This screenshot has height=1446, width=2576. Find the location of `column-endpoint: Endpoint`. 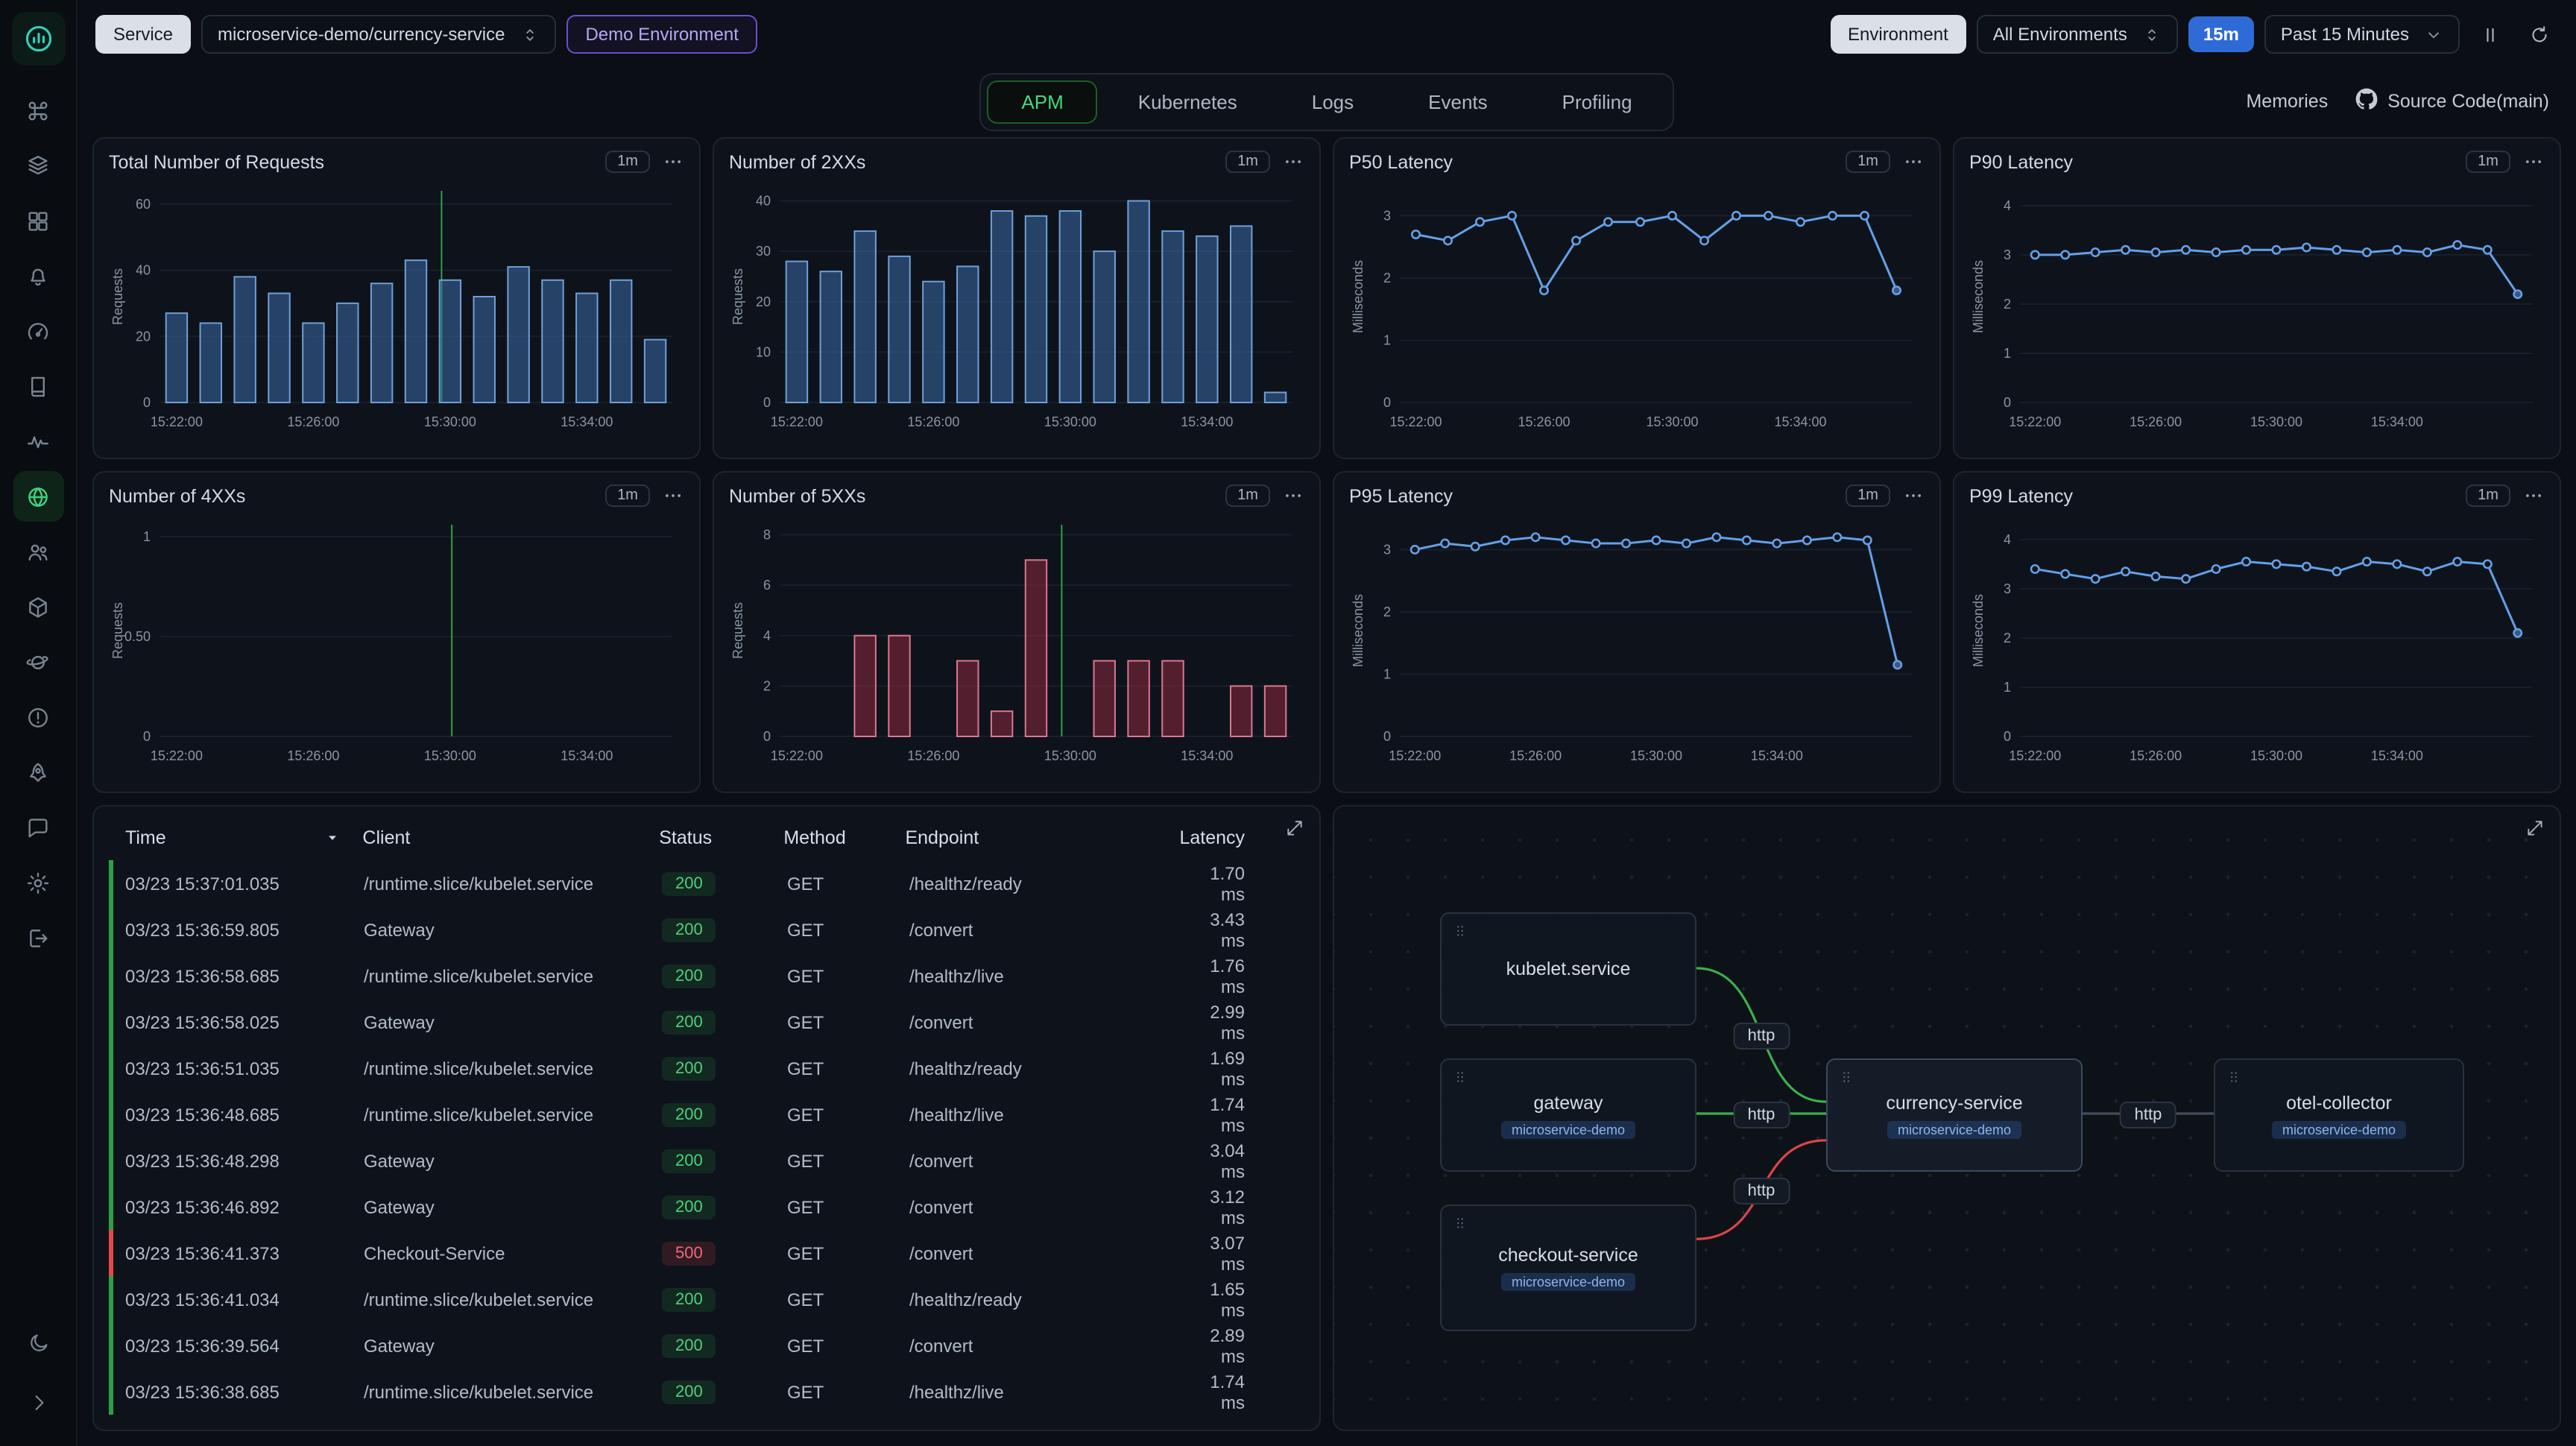

column-endpoint: Endpoint is located at coordinates (1042, 837).